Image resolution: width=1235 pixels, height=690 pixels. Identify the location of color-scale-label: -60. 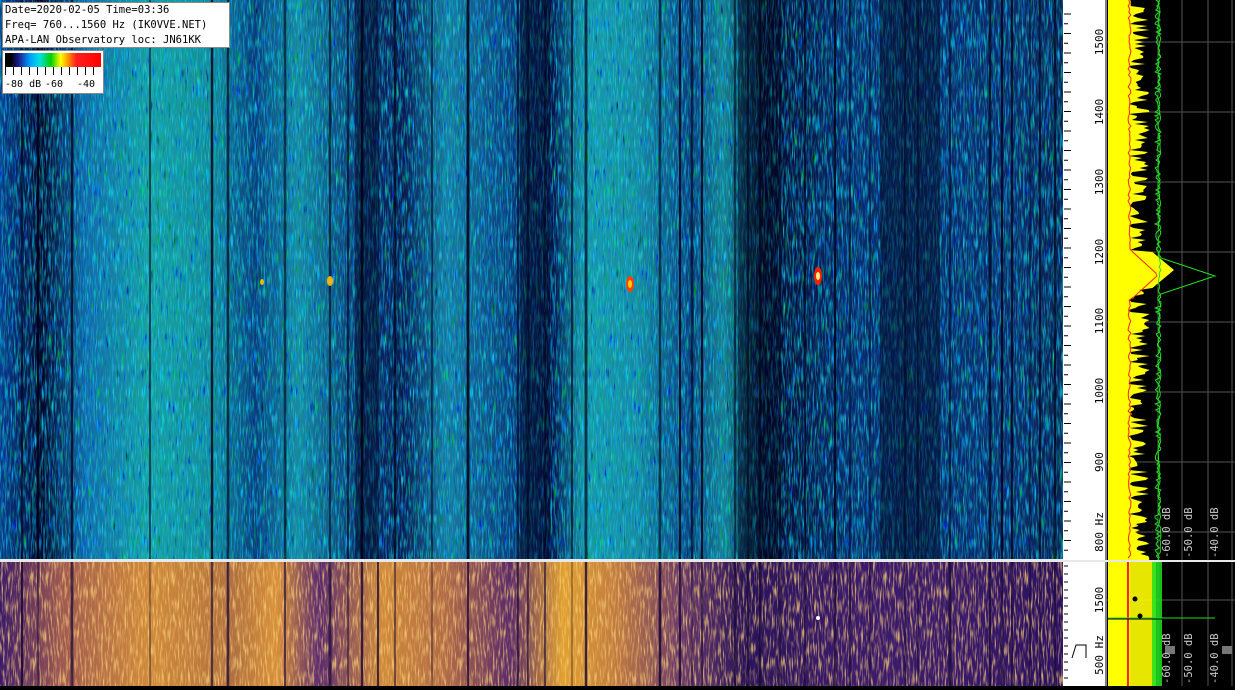
(54, 84).